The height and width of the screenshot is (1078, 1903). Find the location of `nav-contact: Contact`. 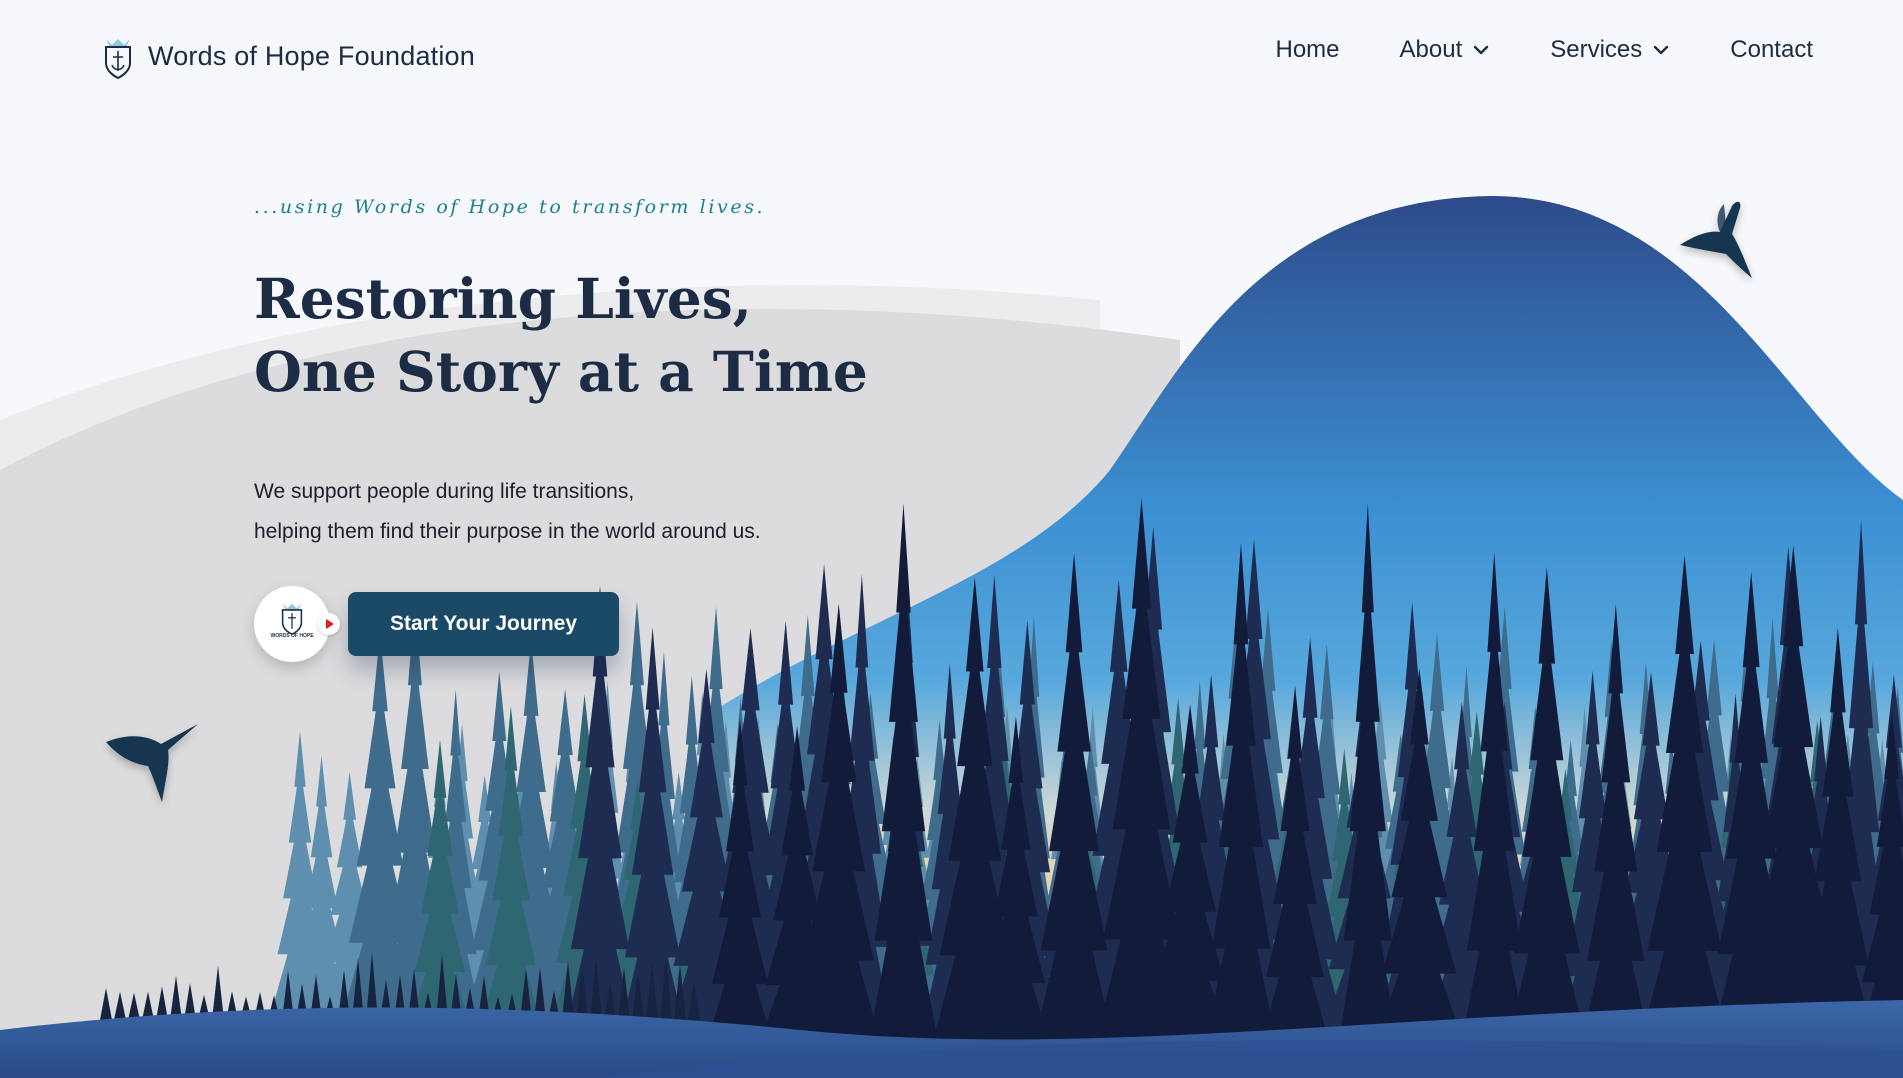

nav-contact: Contact is located at coordinates (1771, 50).